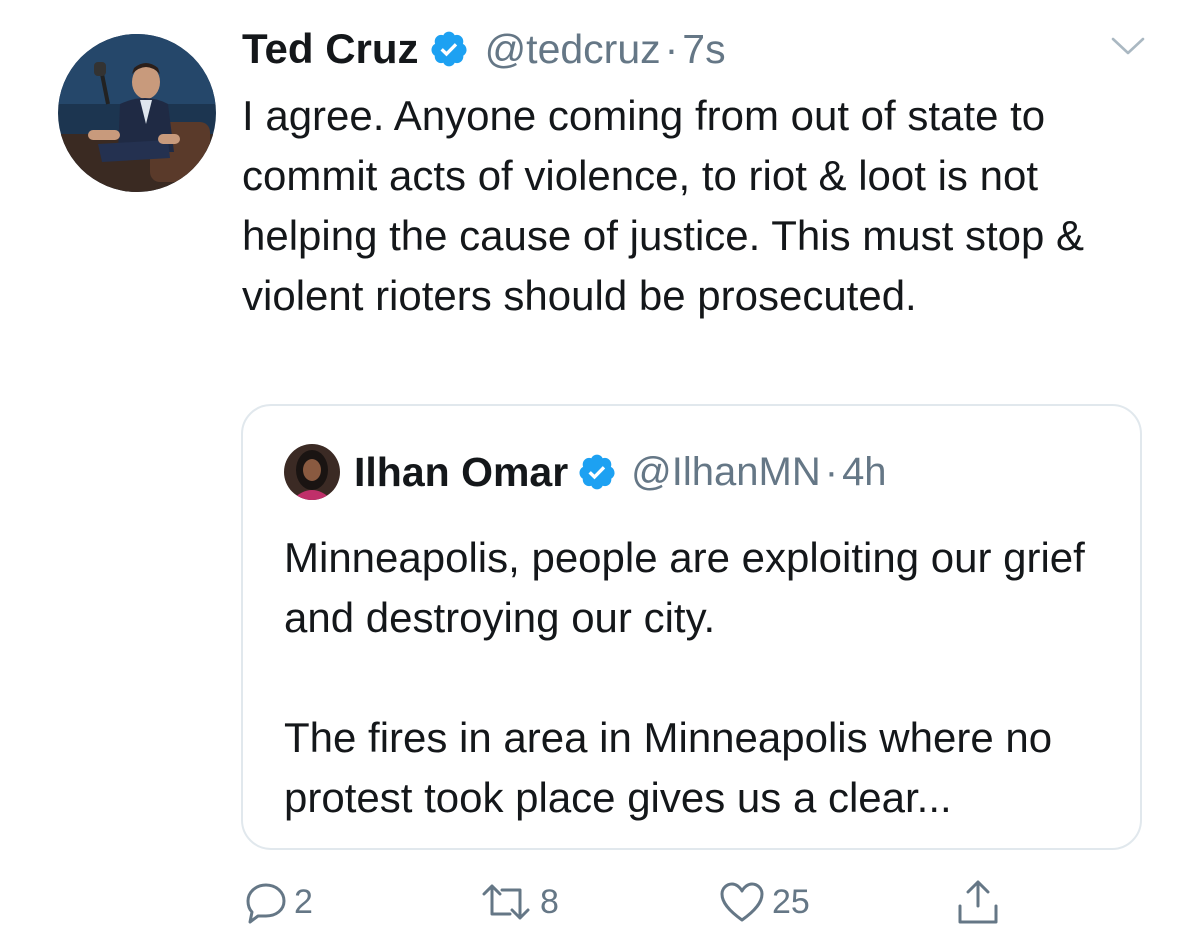 The image size is (1200, 947). What do you see at coordinates (573, 49) in the screenshot?
I see `author-handle: @tedcruz` at bounding box center [573, 49].